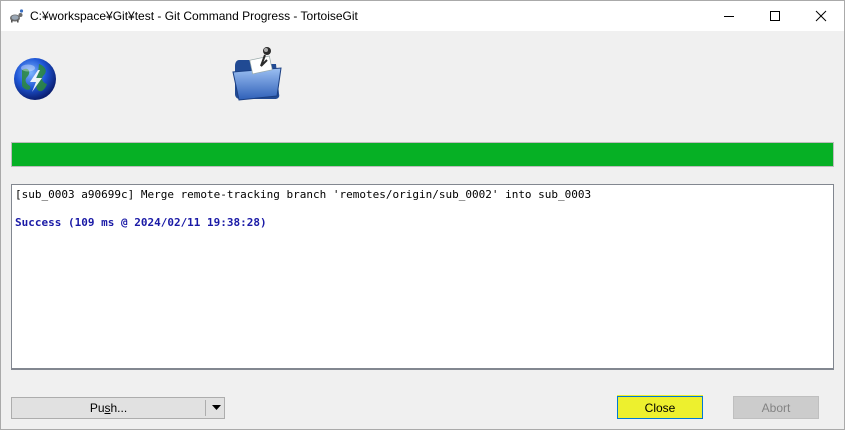 This screenshot has width=845, height=430. I want to click on folder-icon, so click(257, 74).